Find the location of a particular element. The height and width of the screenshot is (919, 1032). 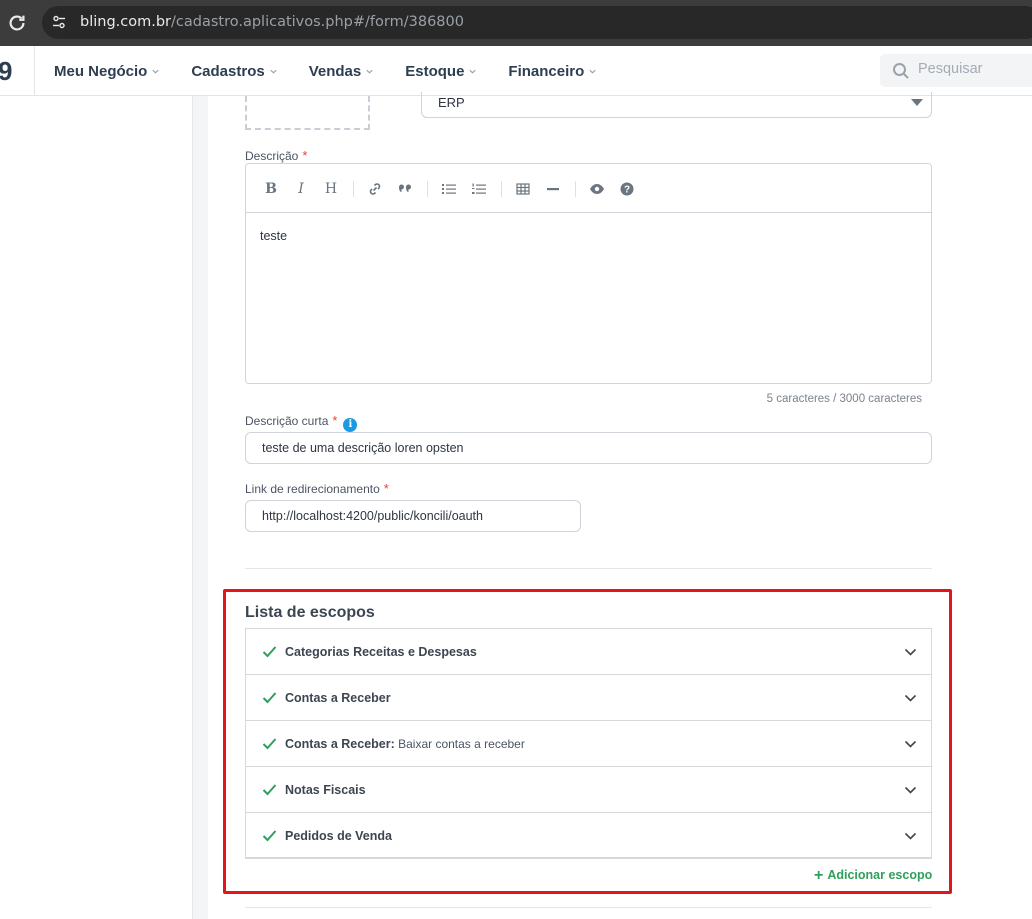

bulleted-list-icon is located at coordinates (449, 189).